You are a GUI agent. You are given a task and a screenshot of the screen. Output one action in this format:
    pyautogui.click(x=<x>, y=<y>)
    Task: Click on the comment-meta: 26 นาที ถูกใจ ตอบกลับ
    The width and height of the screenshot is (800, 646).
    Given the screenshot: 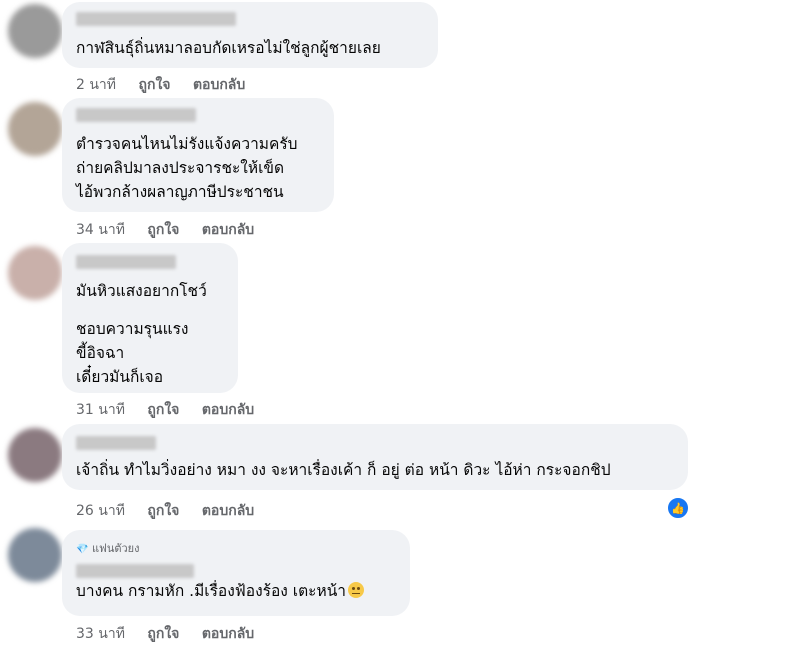 What is the action you would take?
    pyautogui.click(x=174, y=511)
    